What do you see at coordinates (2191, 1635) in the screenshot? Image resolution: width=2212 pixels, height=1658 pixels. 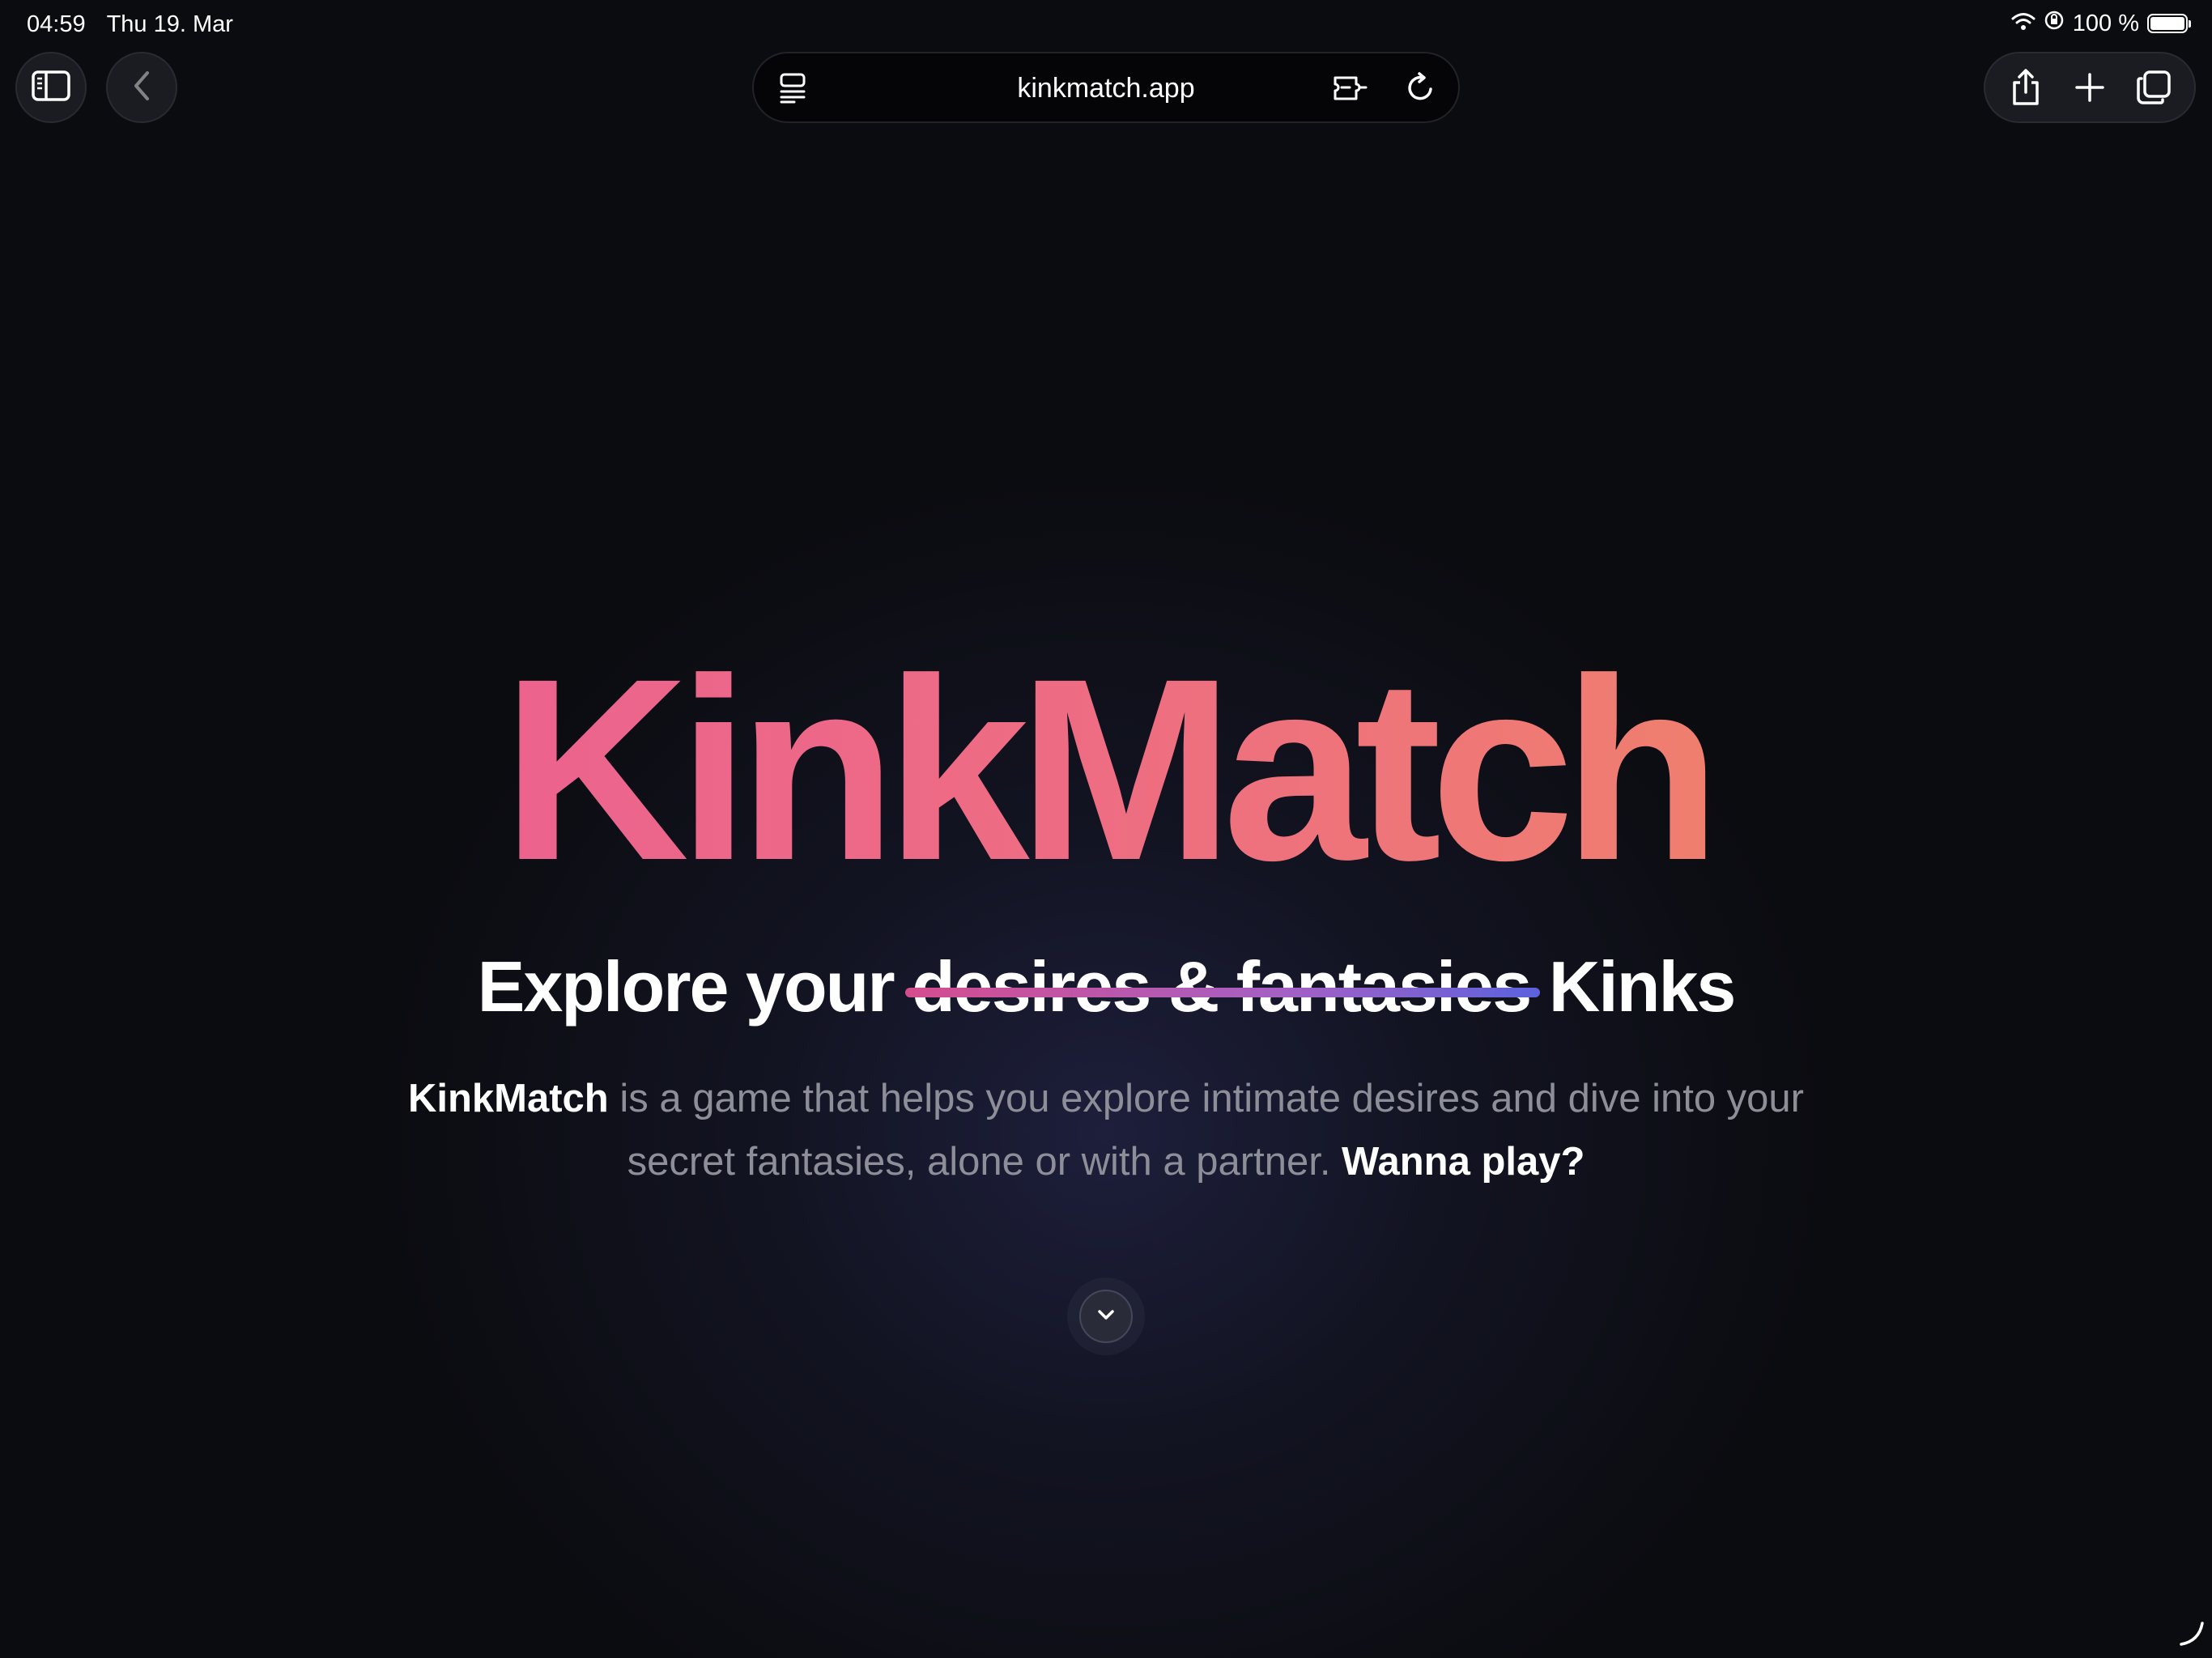 I see `resize-corner-icon` at bounding box center [2191, 1635].